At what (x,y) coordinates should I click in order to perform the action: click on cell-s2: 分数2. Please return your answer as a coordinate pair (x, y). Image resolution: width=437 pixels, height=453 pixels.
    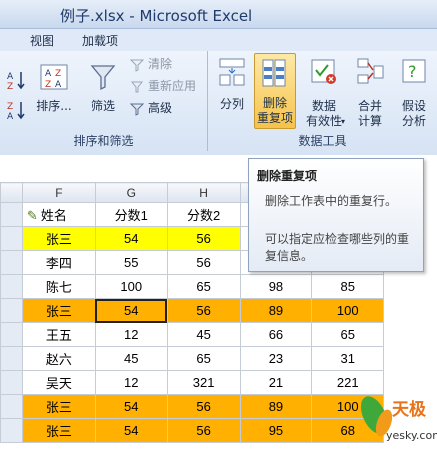
    Looking at the image, I should click on (203, 214).